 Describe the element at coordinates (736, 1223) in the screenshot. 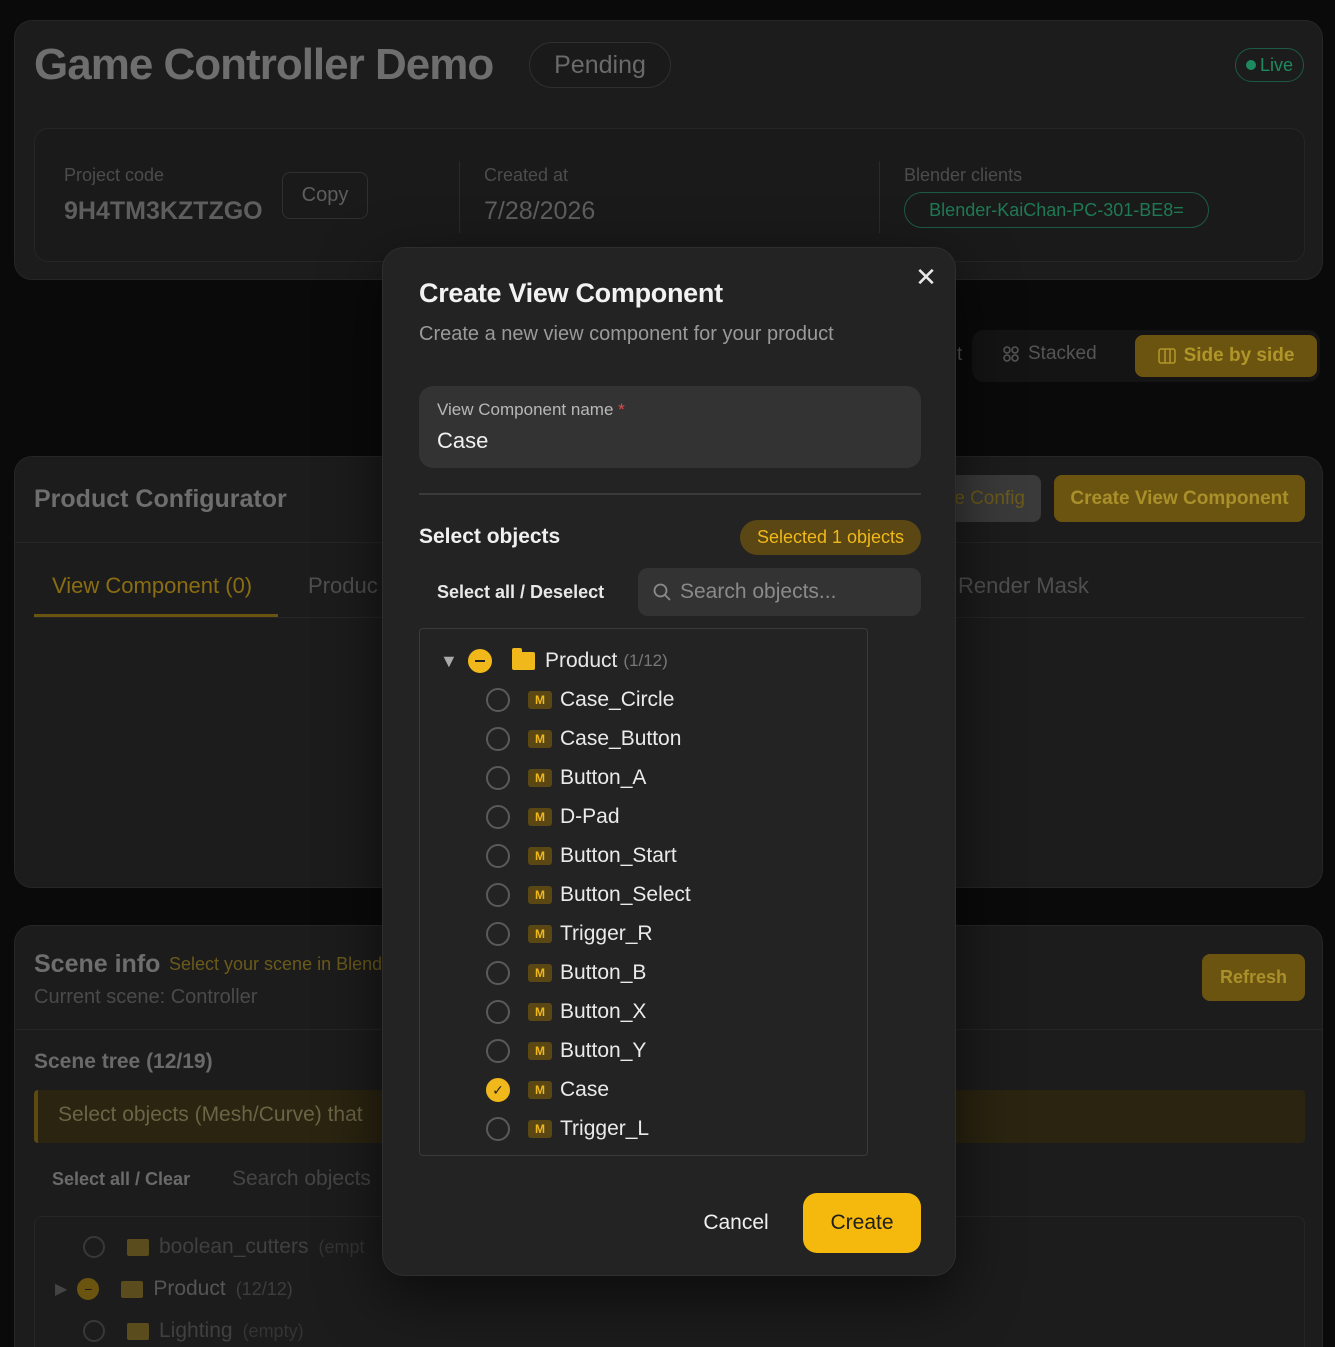

I see `cancel-button: Cancel` at that location.